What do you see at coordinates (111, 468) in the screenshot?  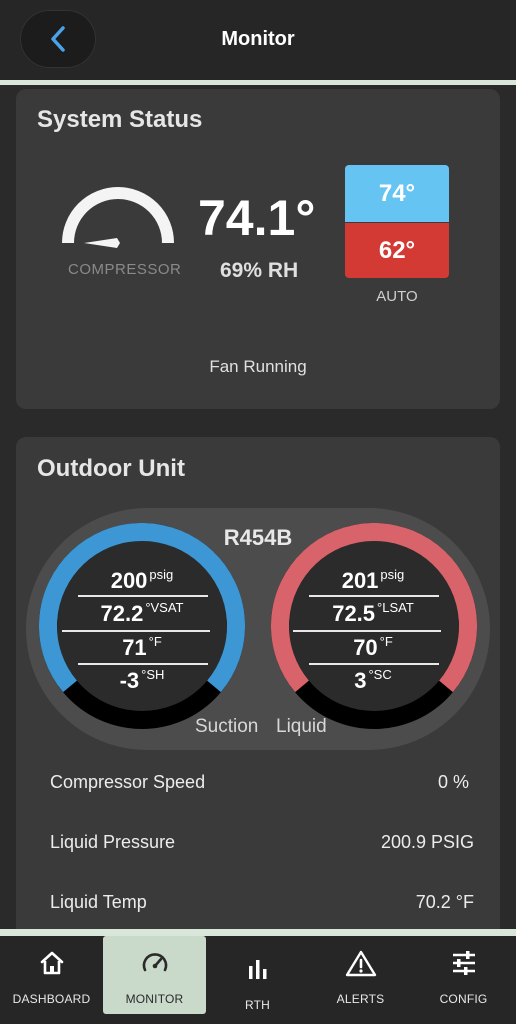 I see `outdoor-unit-title: Outdoor Unit` at bounding box center [111, 468].